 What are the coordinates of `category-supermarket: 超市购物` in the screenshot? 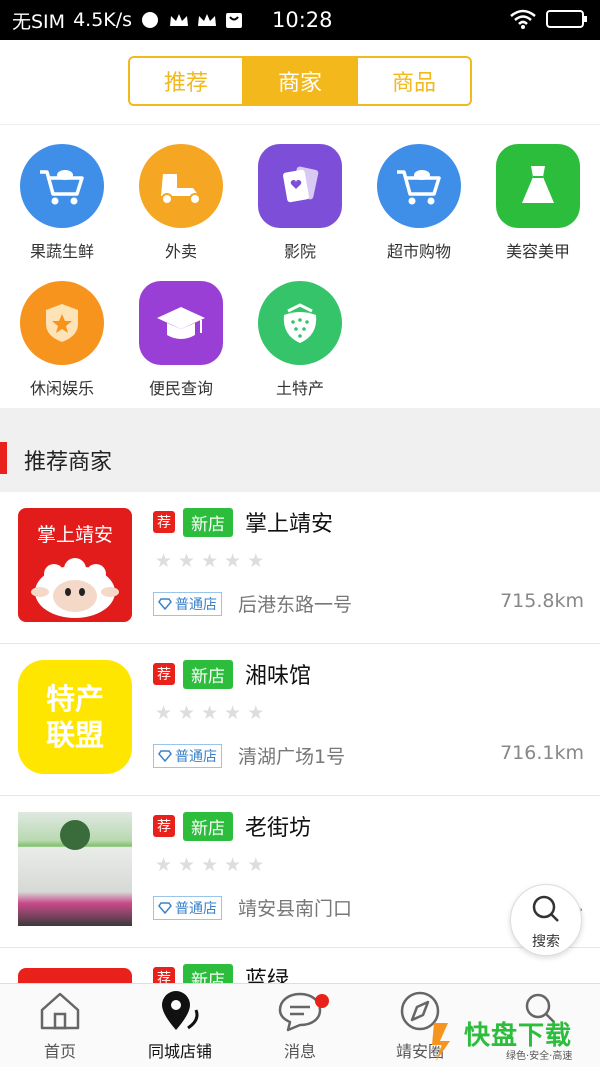 It's located at (419, 203).